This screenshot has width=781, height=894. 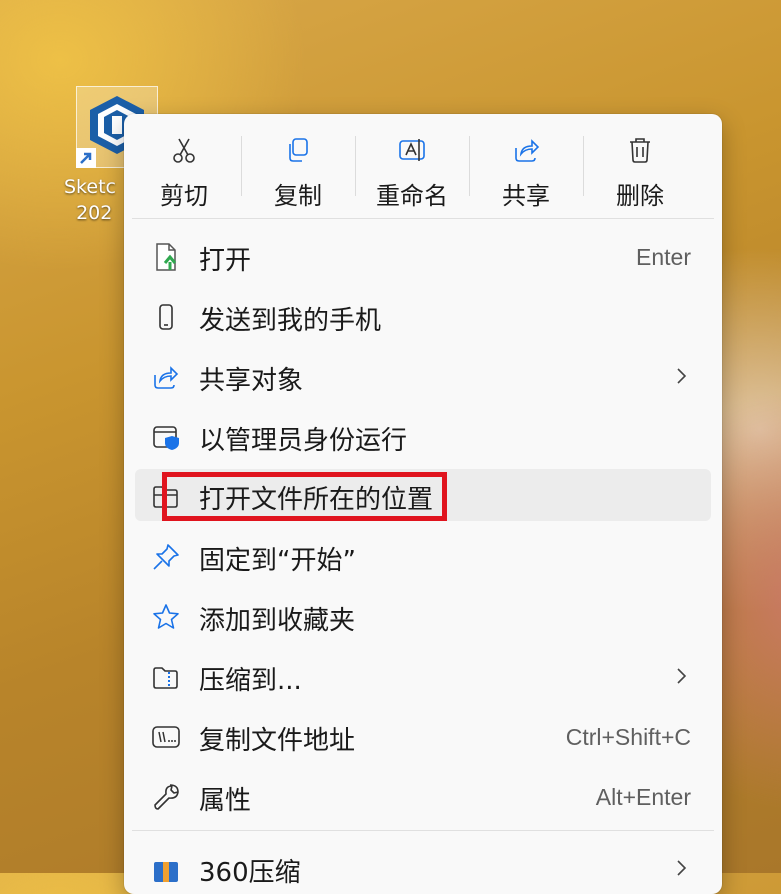 I want to click on star-icon, so click(x=166, y=616).